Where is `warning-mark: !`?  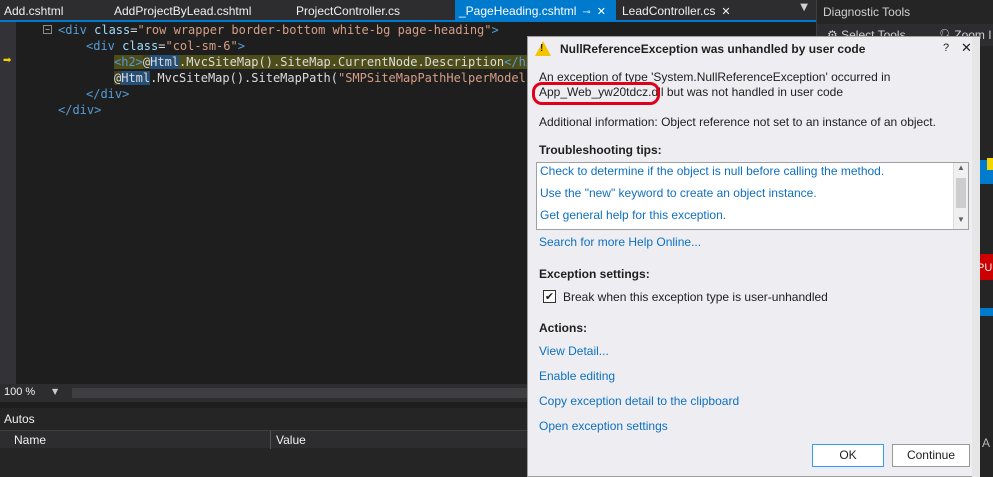 warning-mark: ! is located at coordinates (542, 48).